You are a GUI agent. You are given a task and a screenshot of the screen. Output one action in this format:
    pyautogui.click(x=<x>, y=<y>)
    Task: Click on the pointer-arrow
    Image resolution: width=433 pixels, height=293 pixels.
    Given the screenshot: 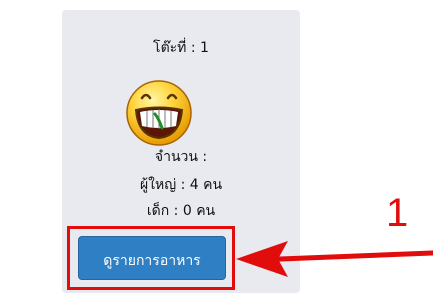 What is the action you would take?
    pyautogui.click(x=334, y=259)
    